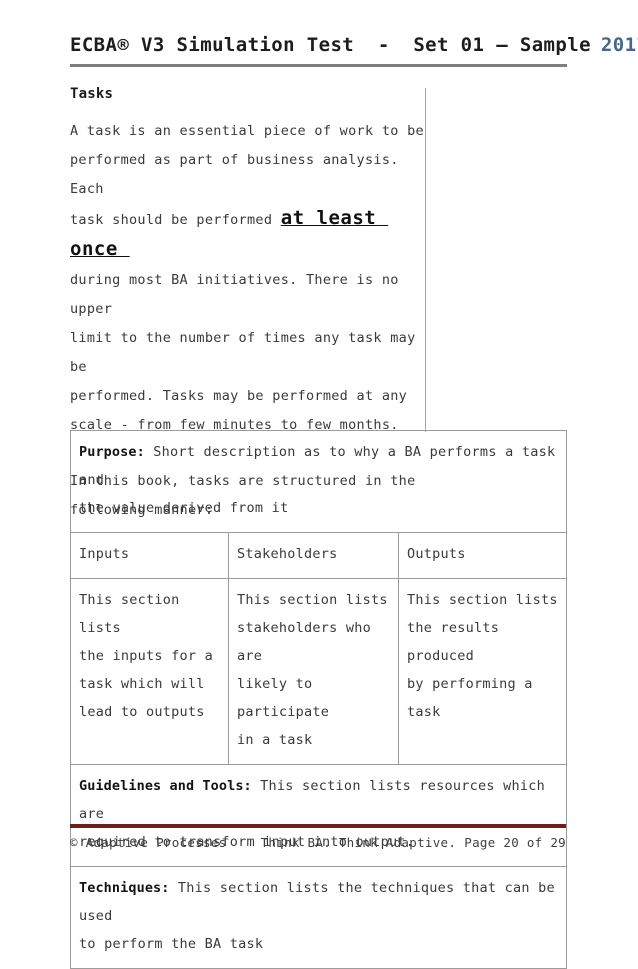  I want to click on techniques-label: Techniques:, so click(124, 888).